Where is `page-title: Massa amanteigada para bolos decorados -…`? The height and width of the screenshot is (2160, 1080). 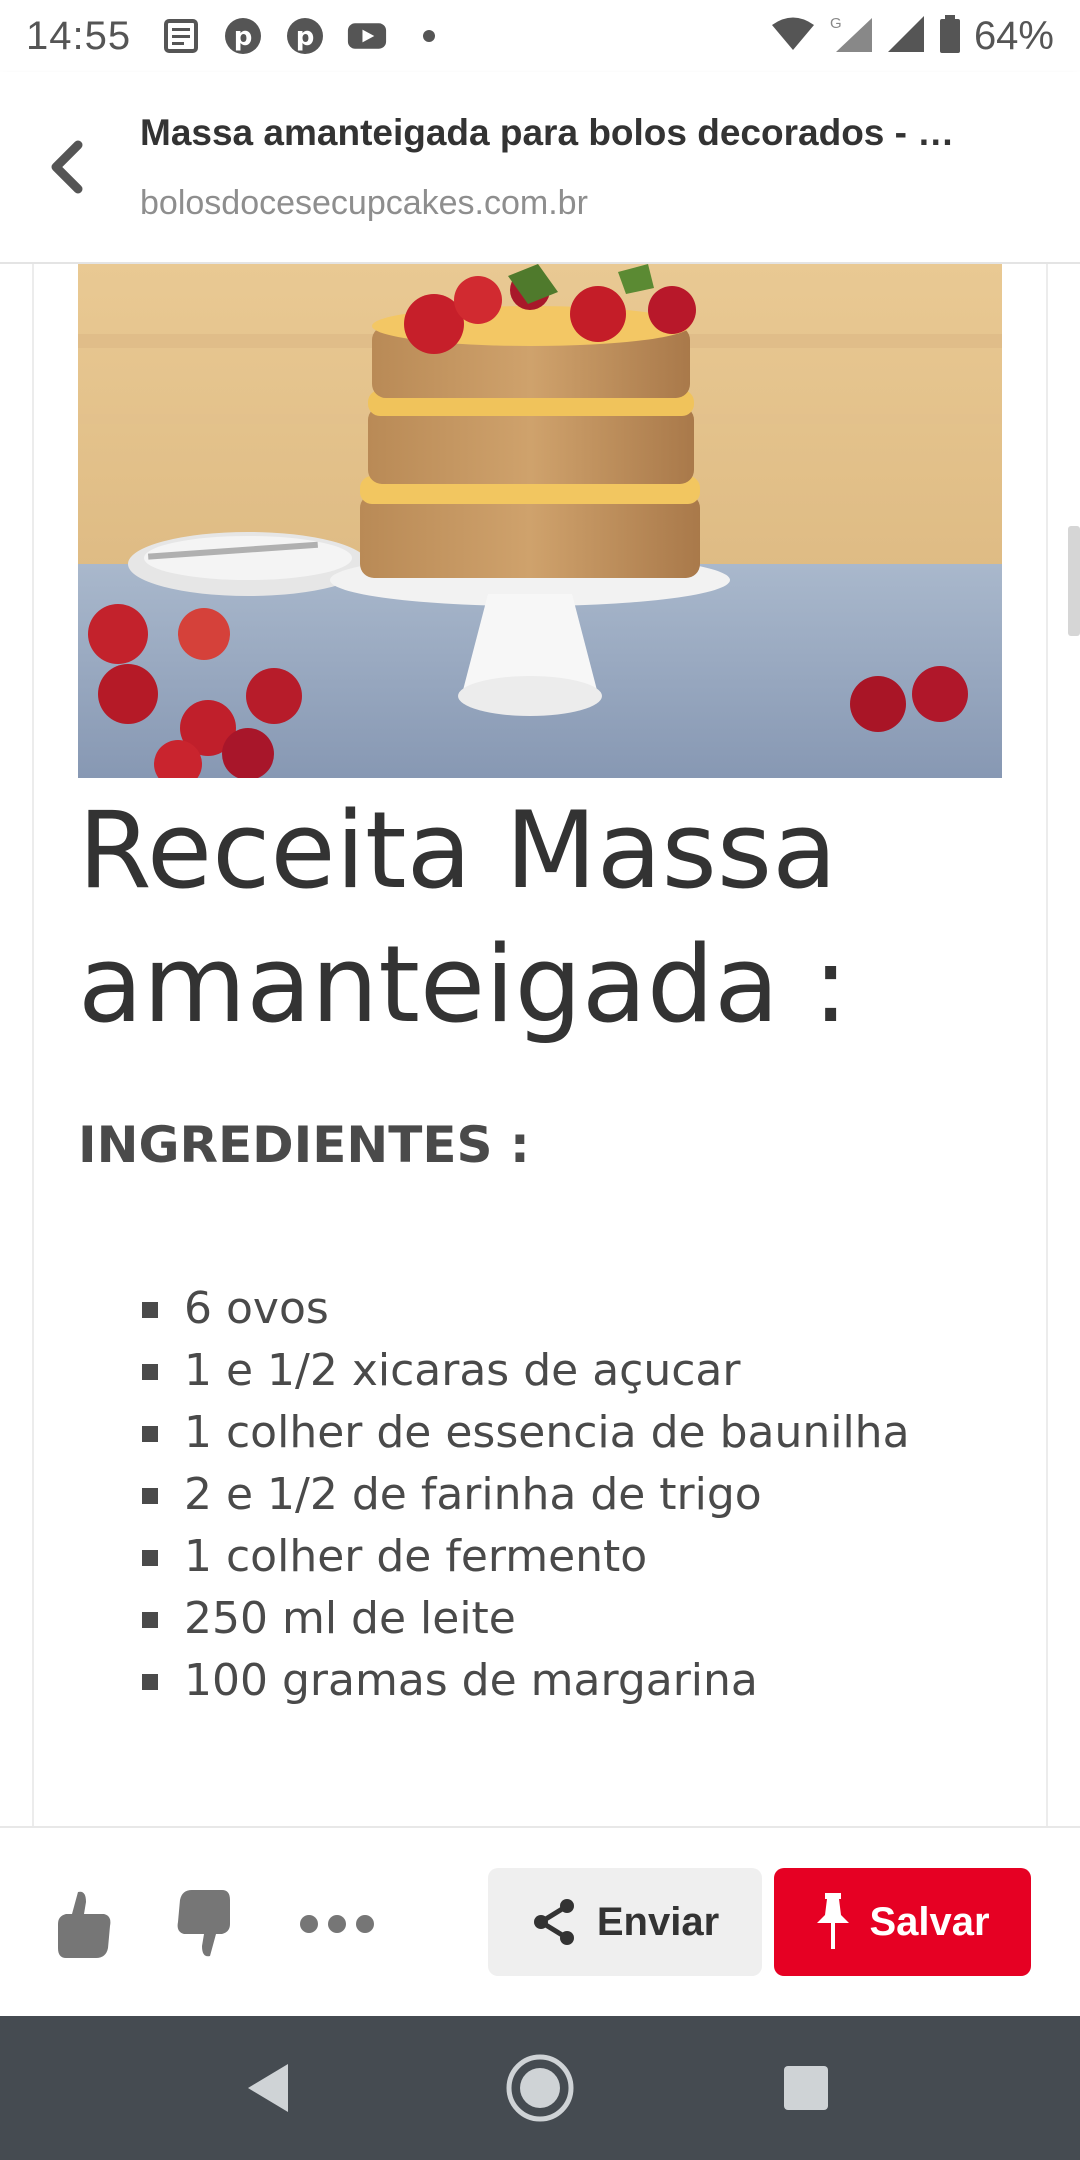
page-title: Massa amanteigada para bolos decorados -… is located at coordinates (580, 133).